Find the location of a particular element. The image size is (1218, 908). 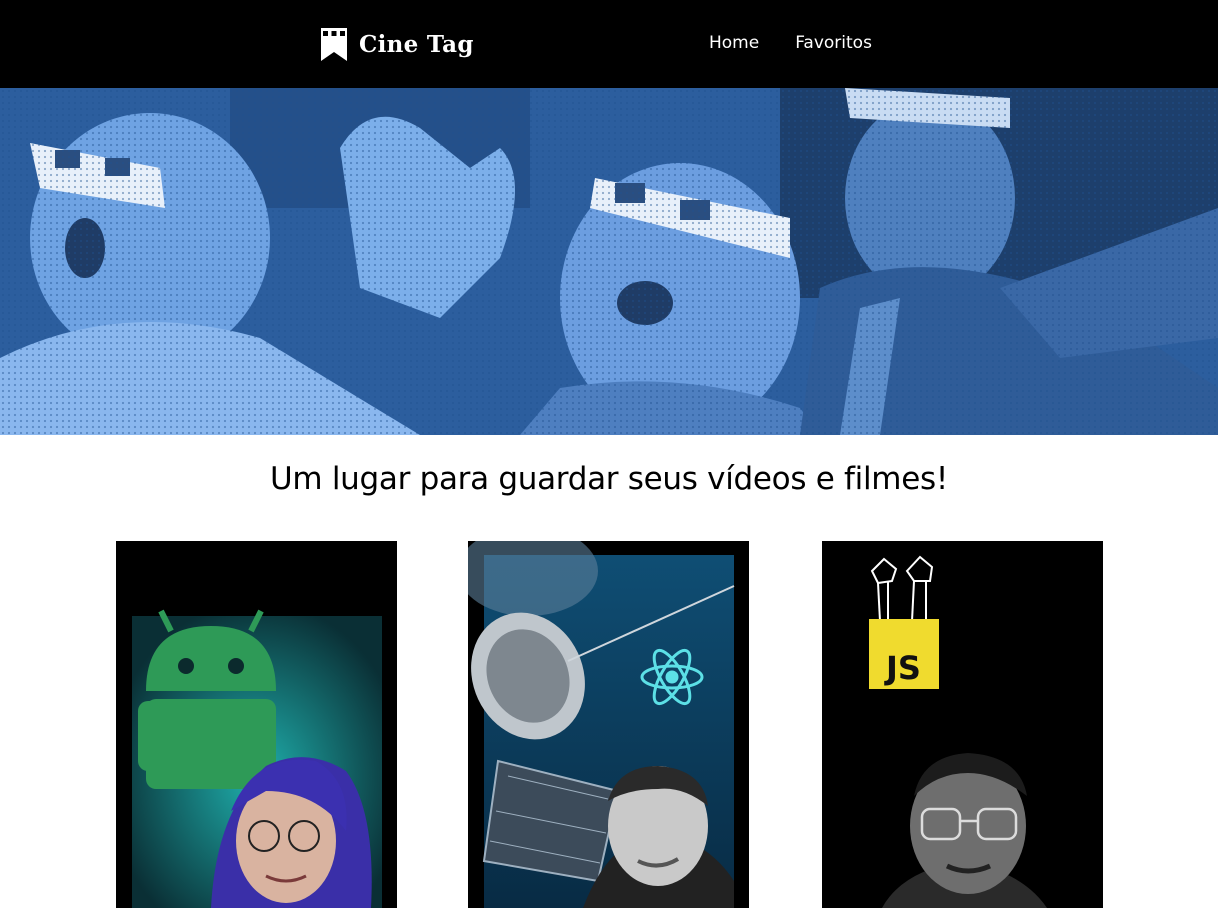

javascript-thumbnail: JS is located at coordinates (962, 724).